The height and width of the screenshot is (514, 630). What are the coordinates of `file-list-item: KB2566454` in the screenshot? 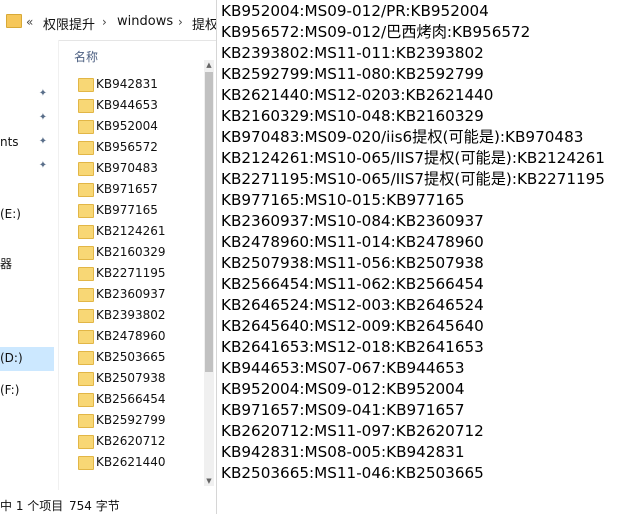 It's located at (141, 399).